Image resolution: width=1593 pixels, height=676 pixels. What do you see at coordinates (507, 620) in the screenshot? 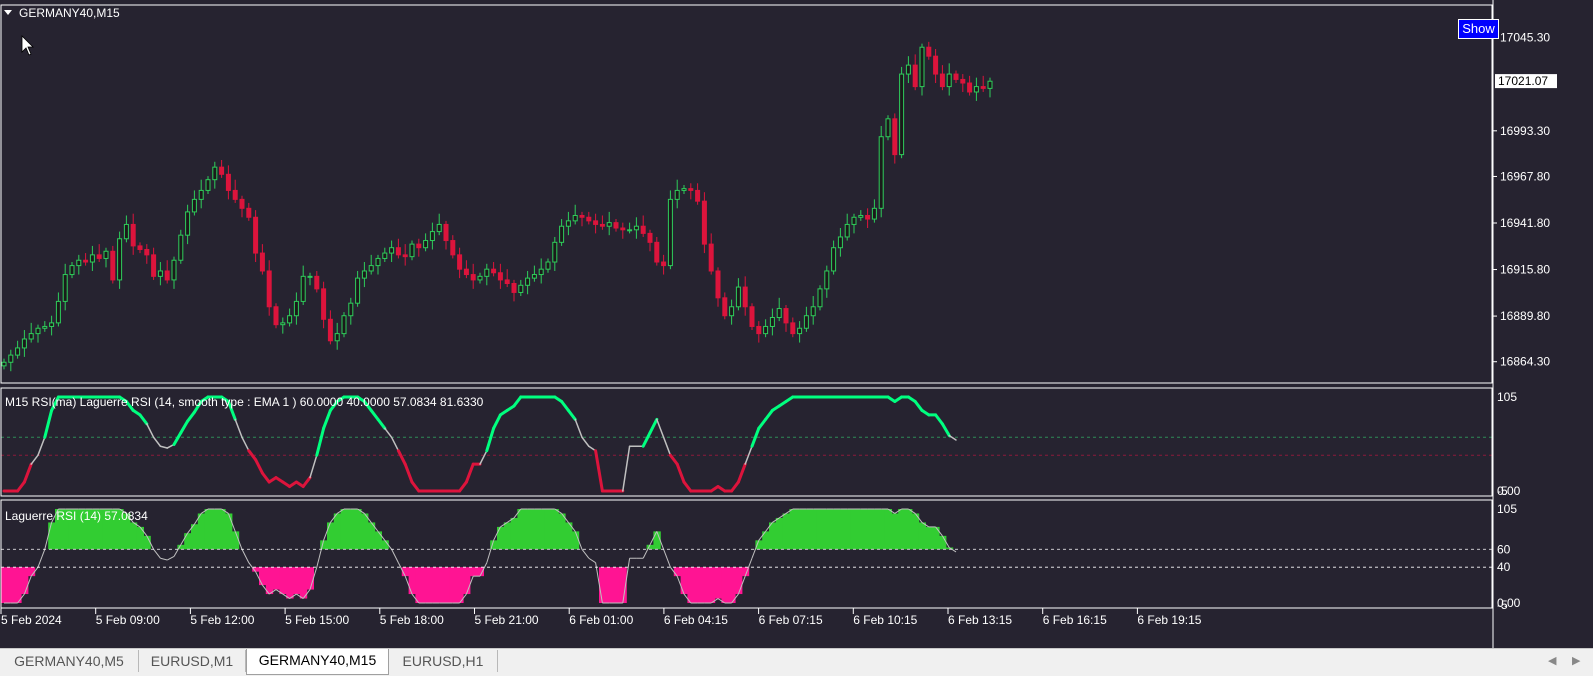
I see `time-tick-label: 5 Feb 21:00` at bounding box center [507, 620].